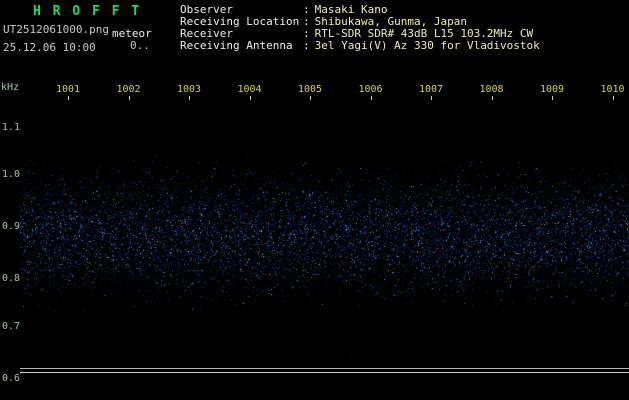 The width and height of the screenshot is (629, 400). I want to click on x-tick-label: 1007, so click(431, 89).